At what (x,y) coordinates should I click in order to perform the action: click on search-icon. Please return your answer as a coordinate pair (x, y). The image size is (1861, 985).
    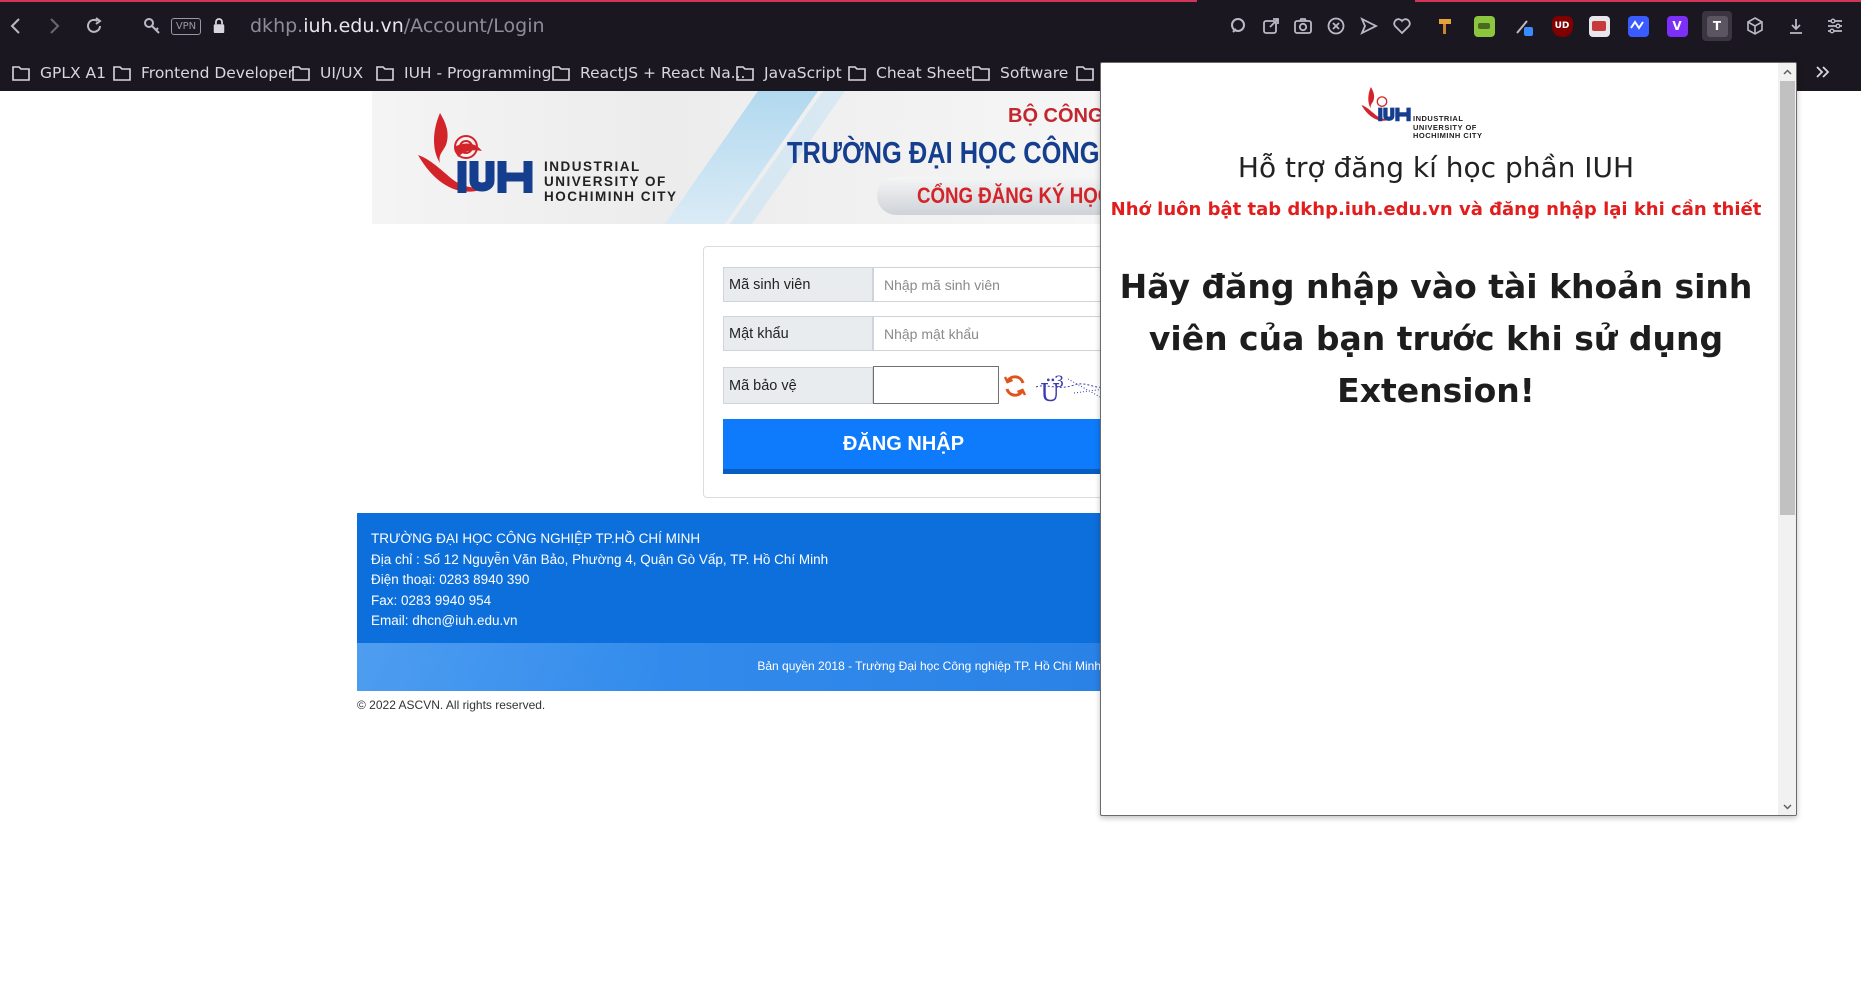
    Looking at the image, I should click on (1239, 26).